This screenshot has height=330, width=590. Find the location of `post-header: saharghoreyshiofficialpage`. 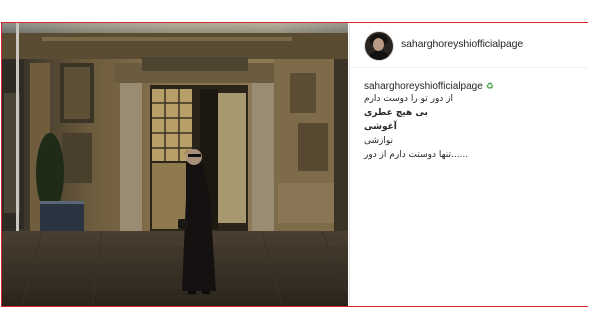

post-header: saharghoreyshiofficialpage is located at coordinates (469, 45).